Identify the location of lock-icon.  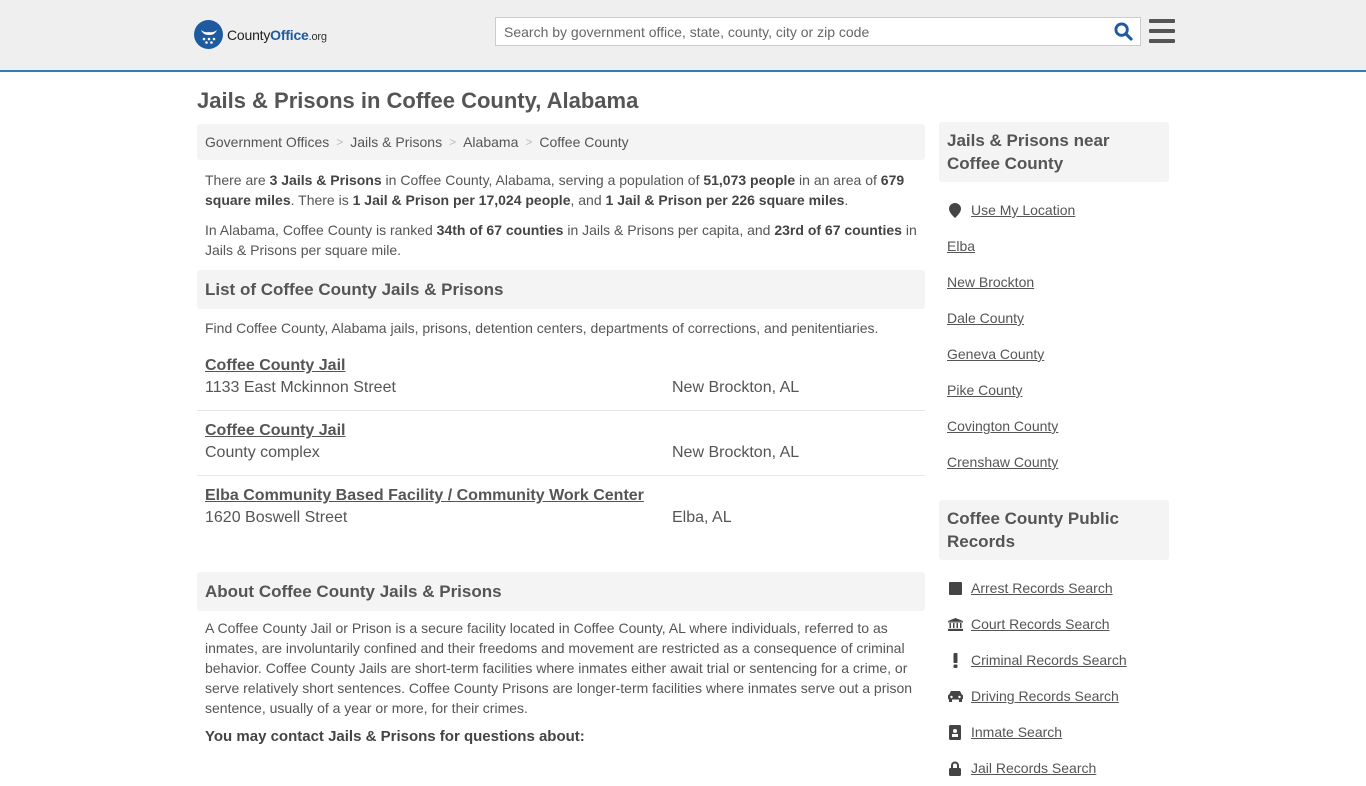
(955, 768).